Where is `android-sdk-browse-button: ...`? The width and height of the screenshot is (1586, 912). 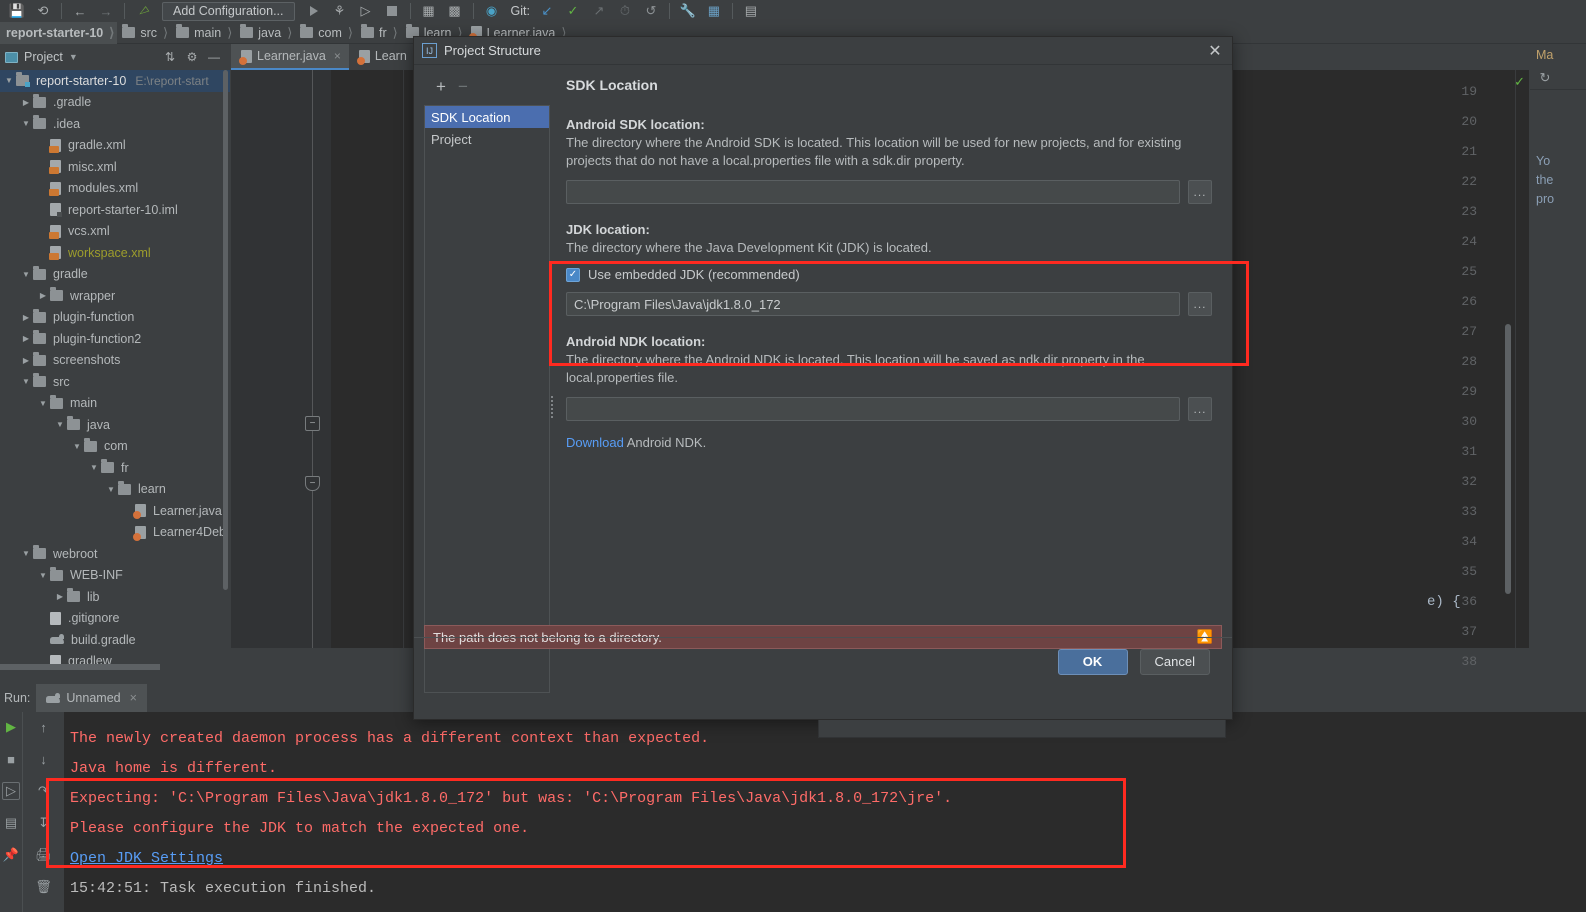 android-sdk-browse-button: ... is located at coordinates (1200, 192).